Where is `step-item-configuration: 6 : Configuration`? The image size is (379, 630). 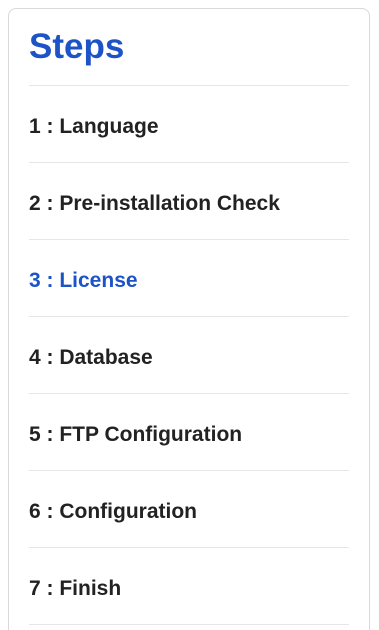
step-item-configuration: 6 : Configuration is located at coordinates (189, 509).